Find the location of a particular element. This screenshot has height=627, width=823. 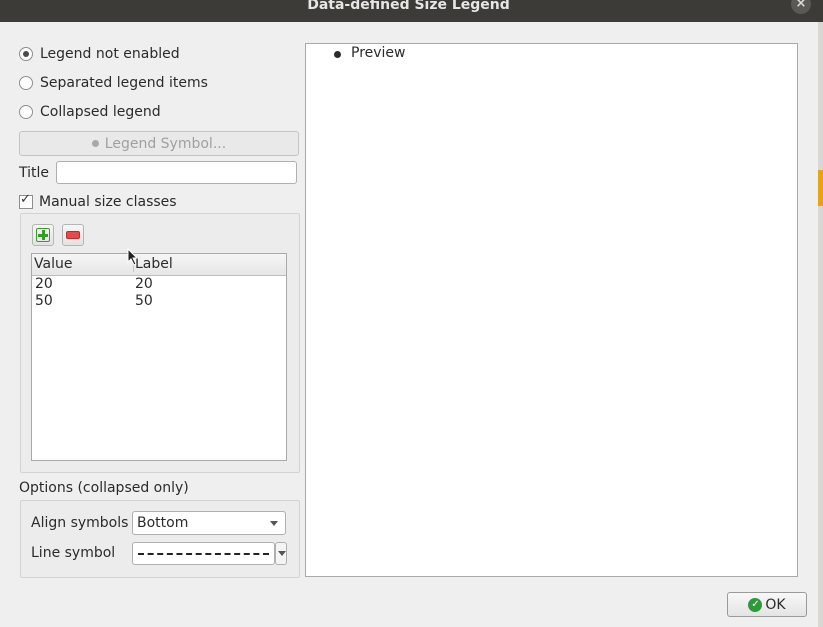

line-symbol-dropdown is located at coordinates (281, 553).